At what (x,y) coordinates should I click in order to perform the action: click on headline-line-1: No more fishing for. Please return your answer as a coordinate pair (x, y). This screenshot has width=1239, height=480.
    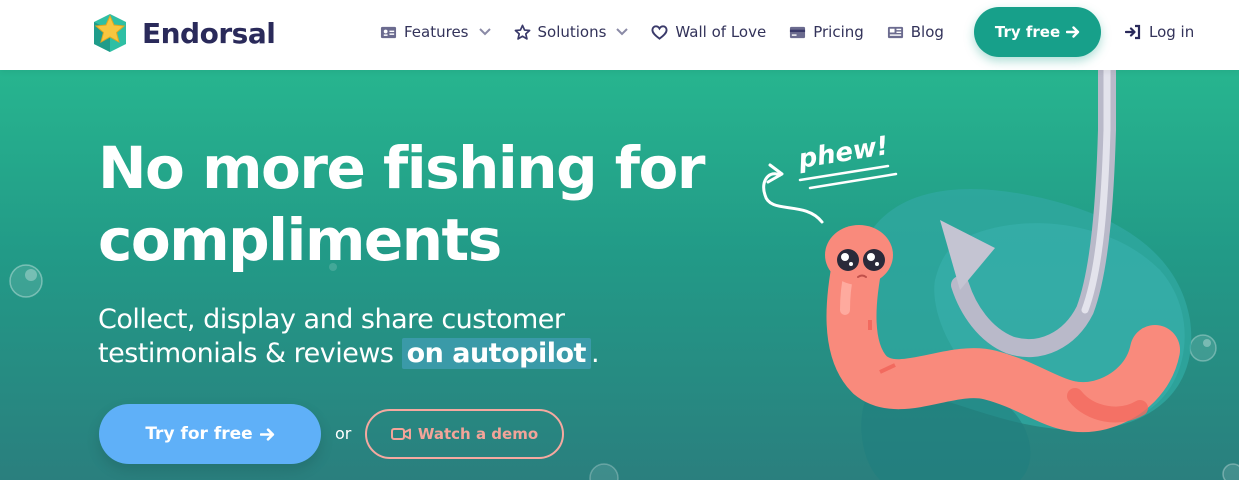
    Looking at the image, I should click on (402, 168).